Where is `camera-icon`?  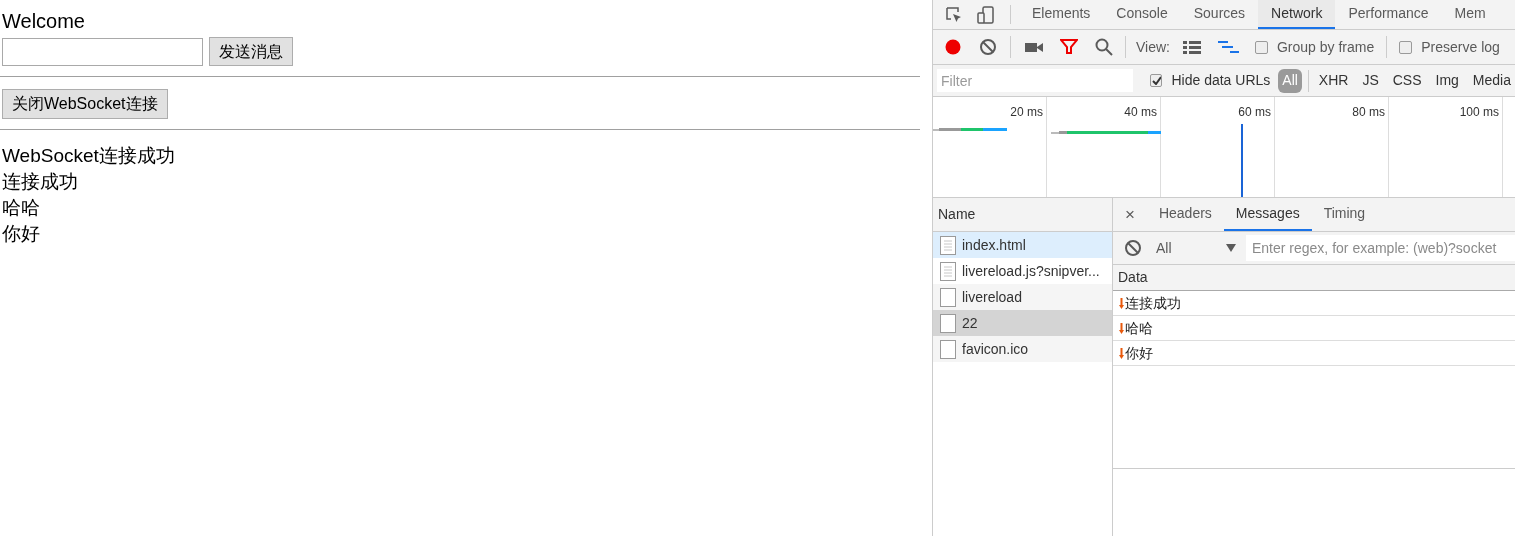 camera-icon is located at coordinates (1034, 47).